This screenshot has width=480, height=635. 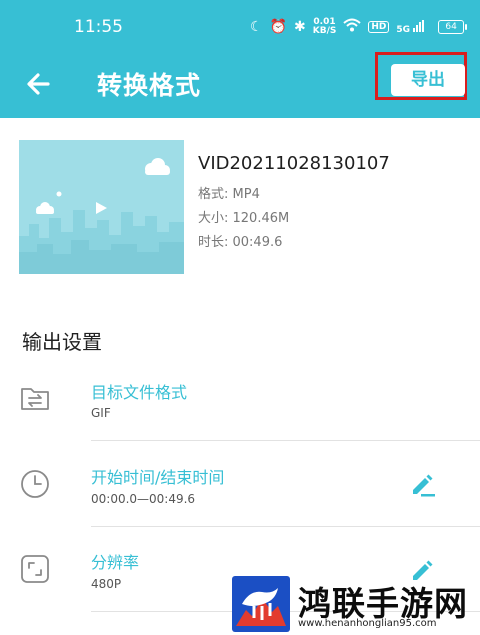 What do you see at coordinates (419, 25) in the screenshot?
I see `signal-icon` at bounding box center [419, 25].